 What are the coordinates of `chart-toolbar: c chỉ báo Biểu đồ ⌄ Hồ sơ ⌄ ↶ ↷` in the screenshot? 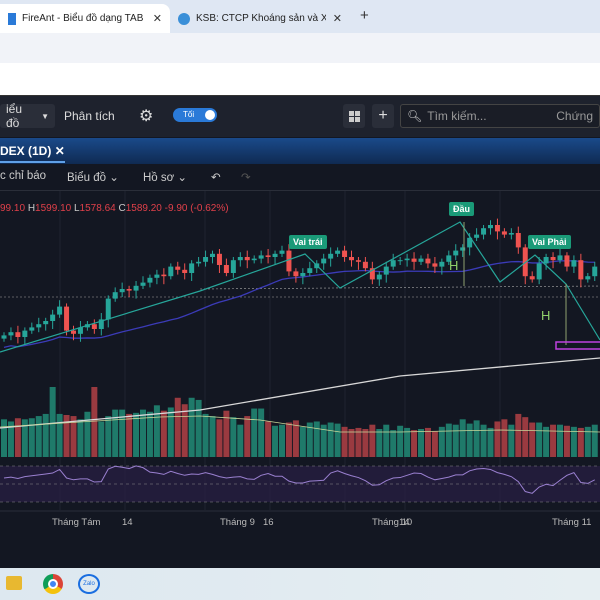 It's located at (300, 177).